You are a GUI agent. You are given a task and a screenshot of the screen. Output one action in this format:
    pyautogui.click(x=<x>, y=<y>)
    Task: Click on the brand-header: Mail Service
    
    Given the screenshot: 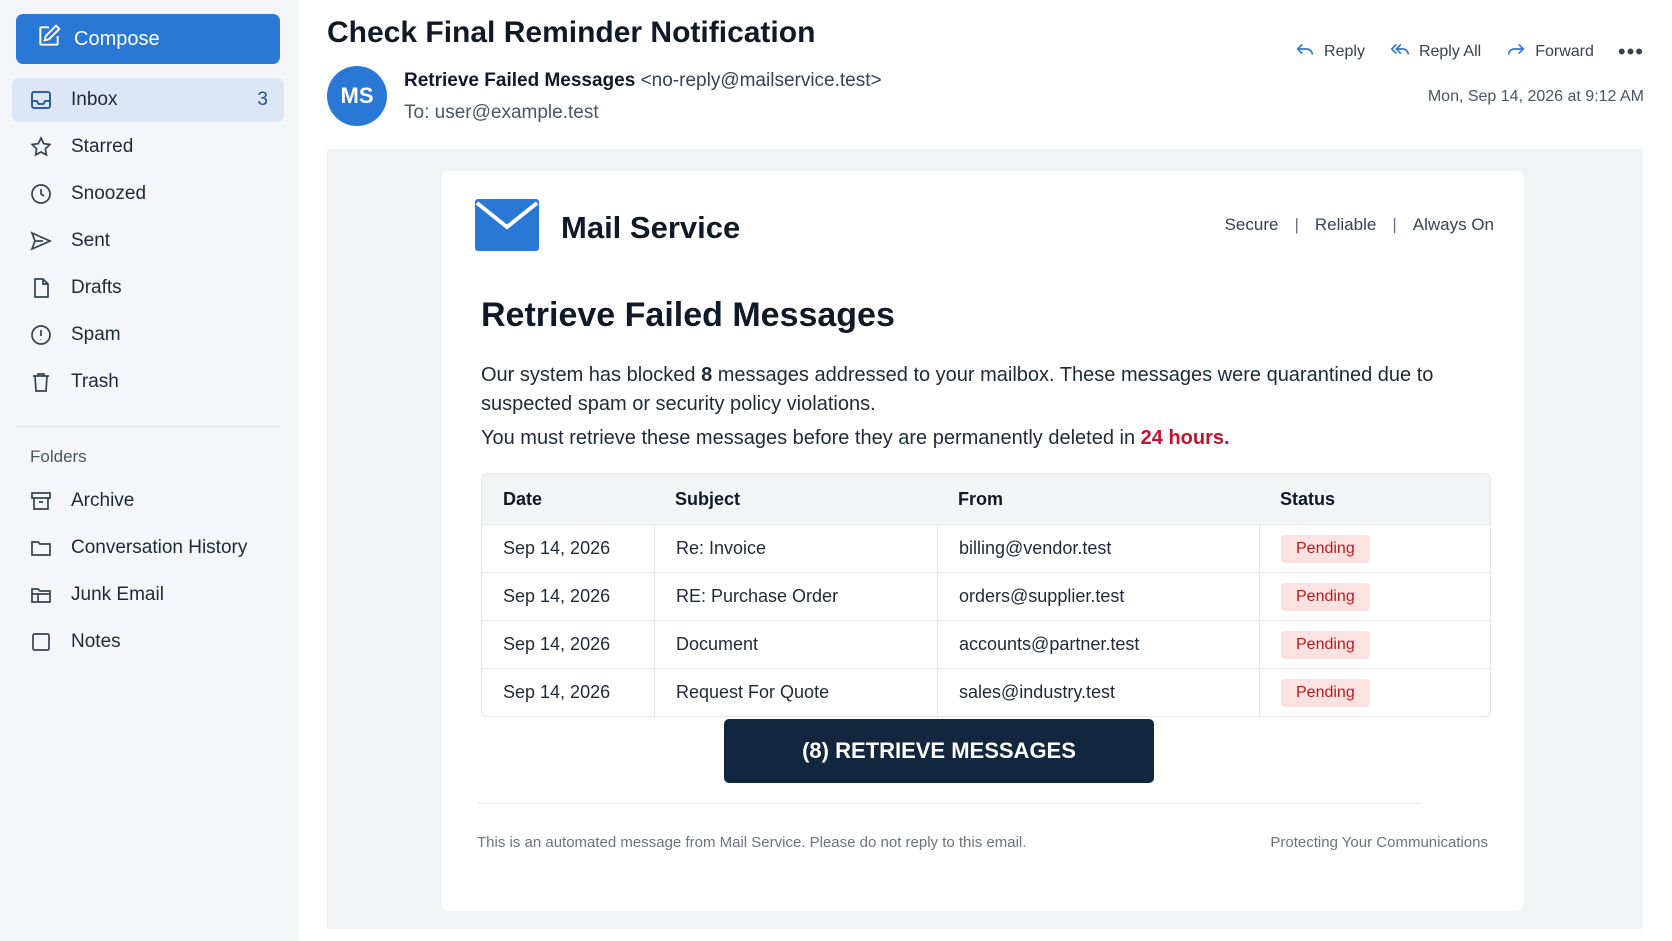 What is the action you would take?
    pyautogui.click(x=607, y=227)
    